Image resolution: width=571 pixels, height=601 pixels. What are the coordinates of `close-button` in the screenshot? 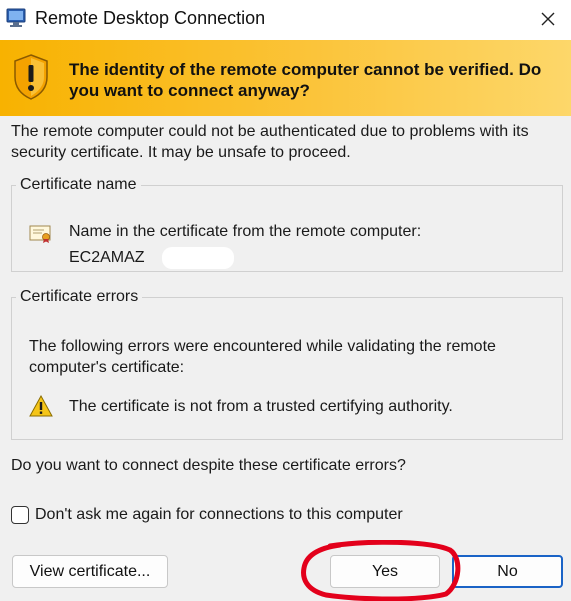 It's located at (548, 19).